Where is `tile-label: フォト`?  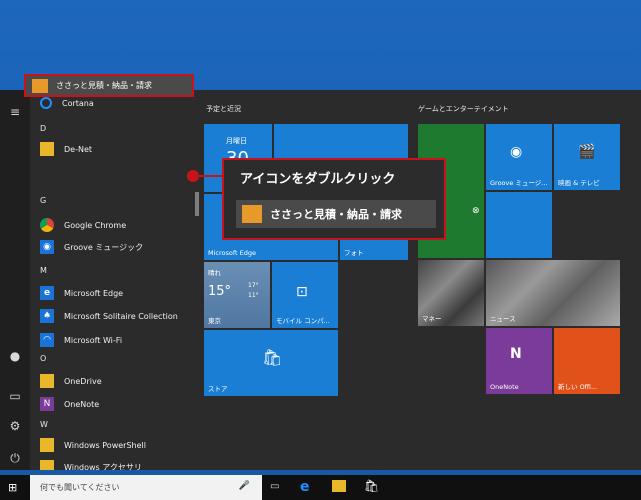
tile-label: フォト is located at coordinates (354, 253).